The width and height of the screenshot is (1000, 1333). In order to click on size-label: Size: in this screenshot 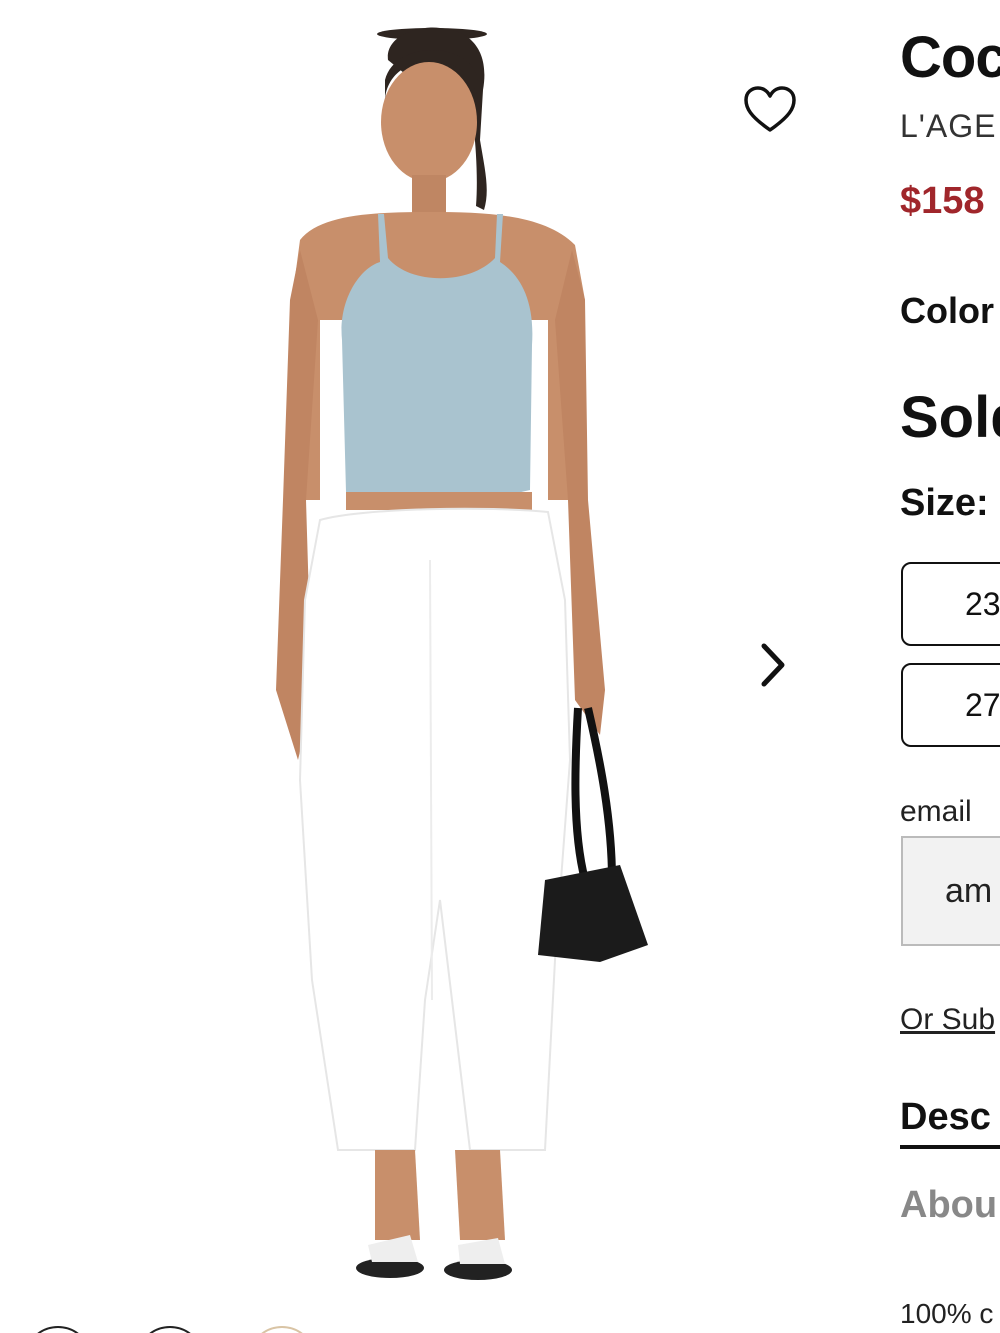, I will do `click(944, 503)`.